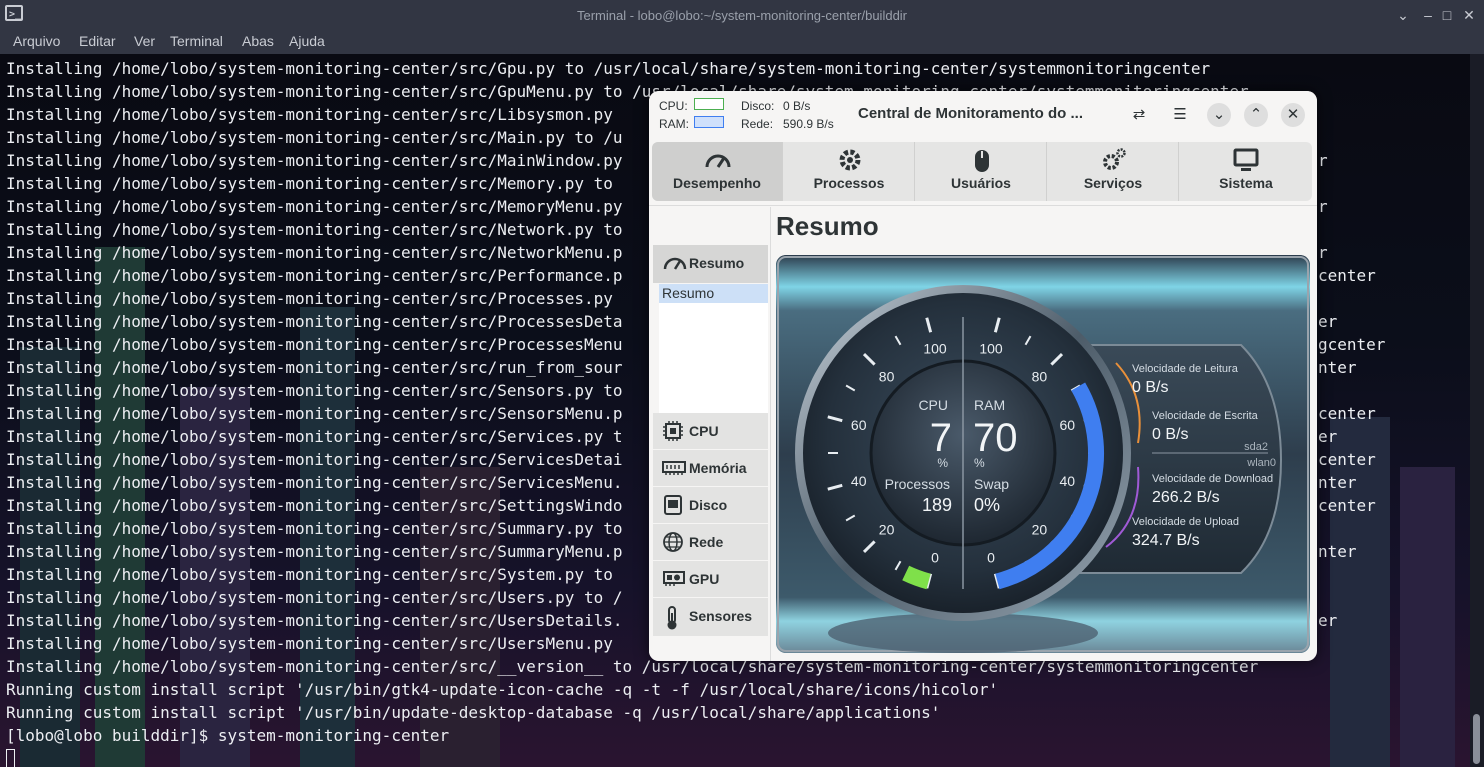 The width and height of the screenshot is (1484, 767). Describe the element at coordinates (935, 349) in the screenshot. I see `left-tick-label: 100` at that location.